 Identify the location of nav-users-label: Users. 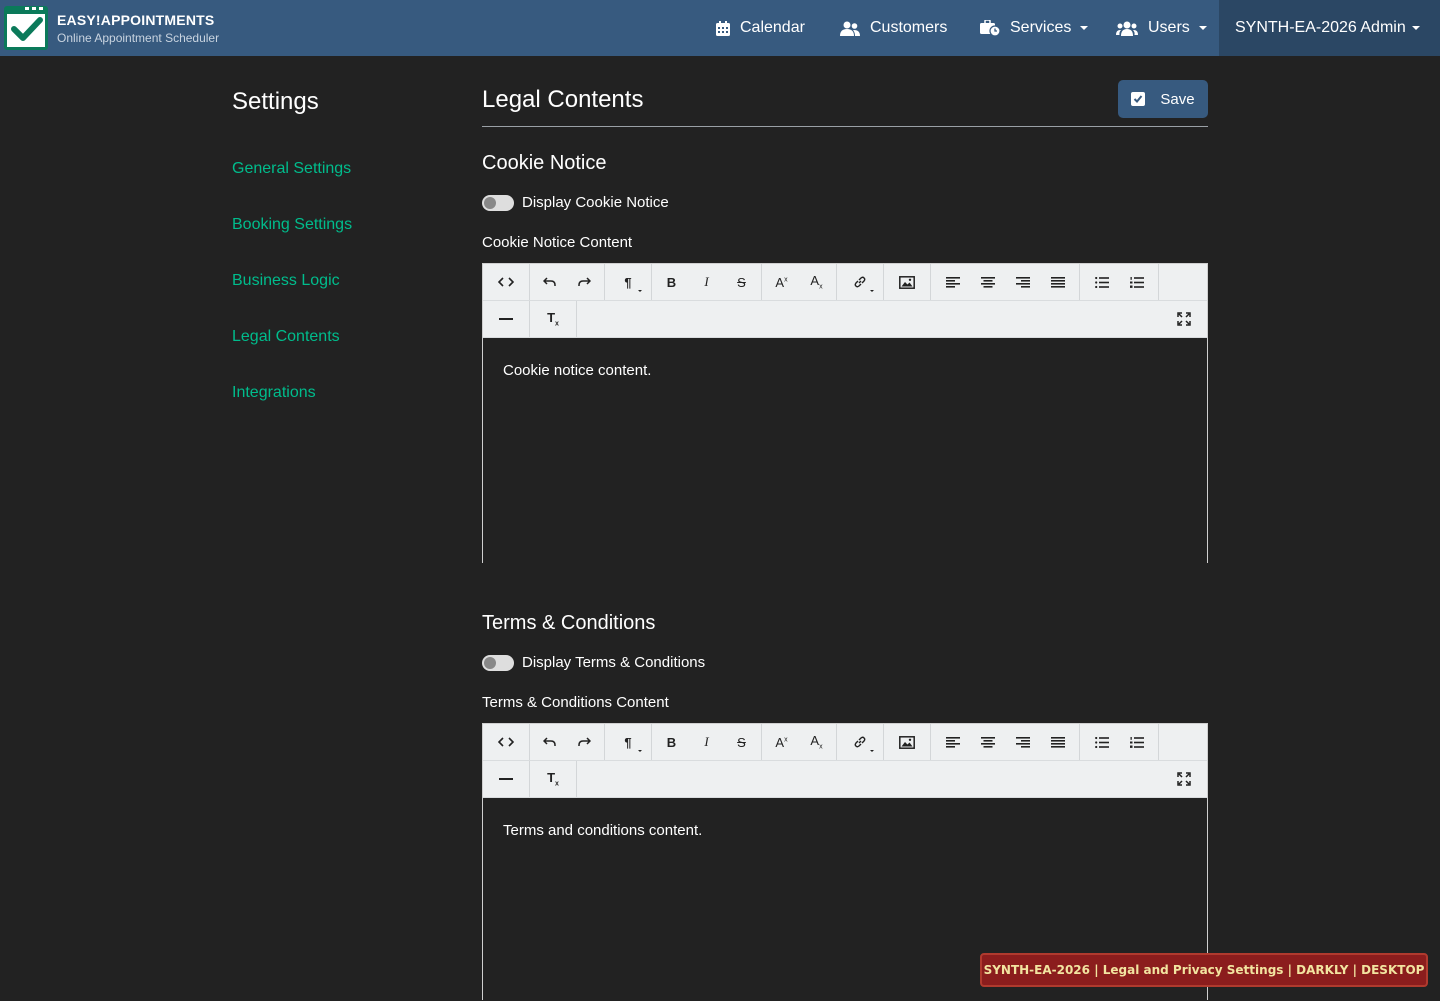
(1169, 27).